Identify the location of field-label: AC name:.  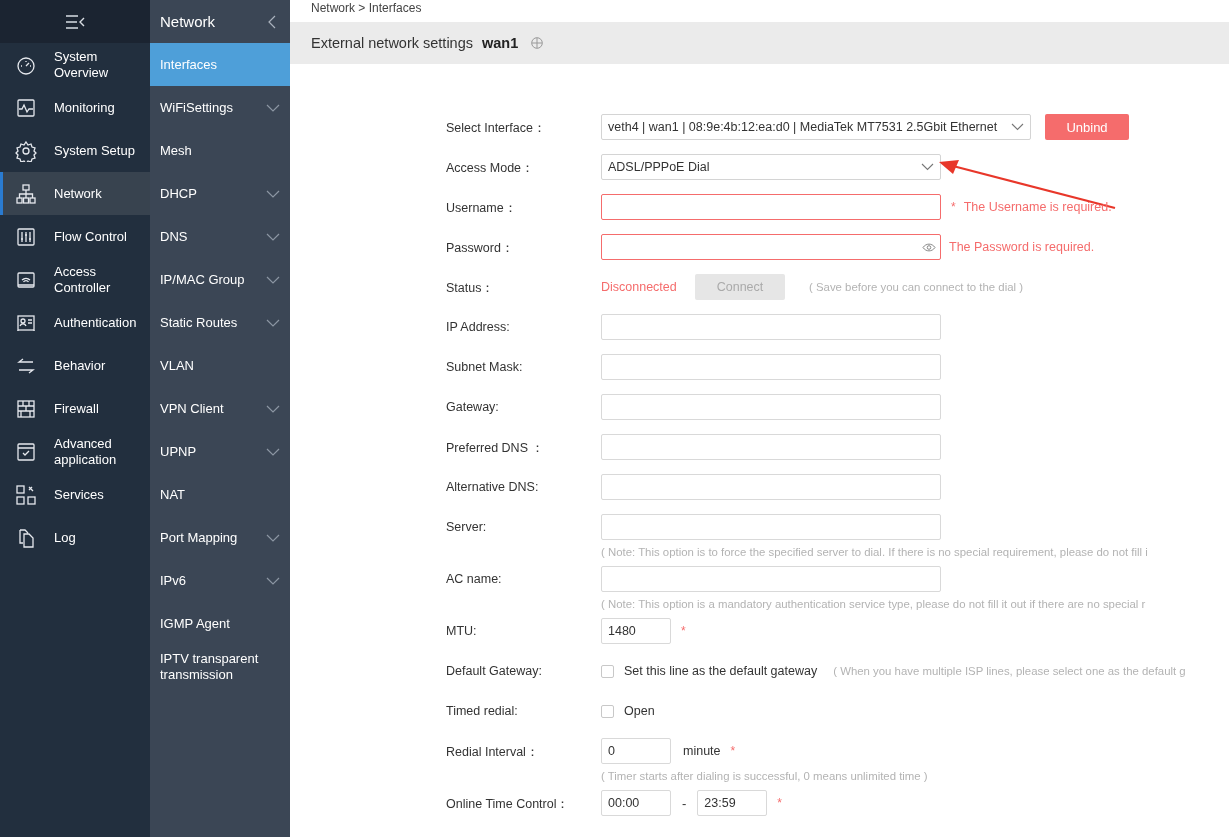
(474, 578).